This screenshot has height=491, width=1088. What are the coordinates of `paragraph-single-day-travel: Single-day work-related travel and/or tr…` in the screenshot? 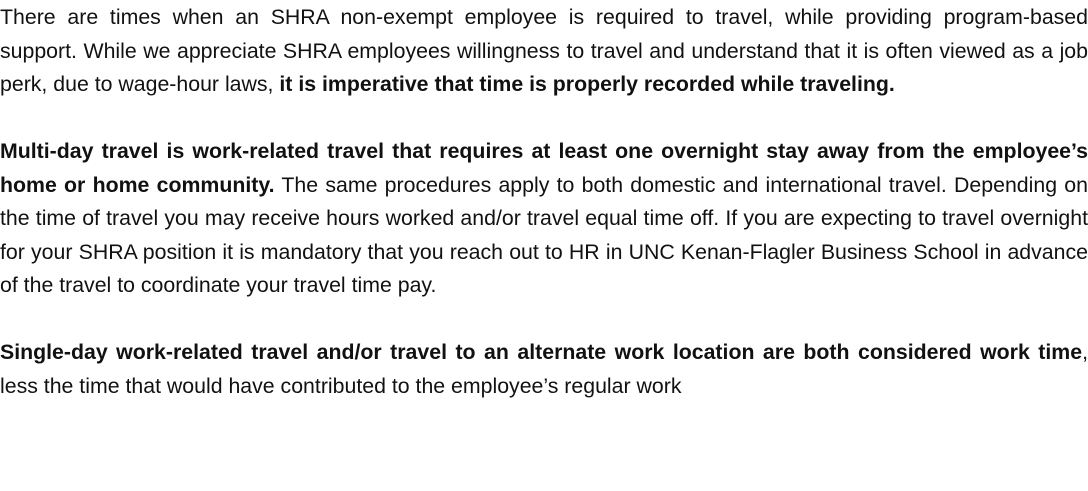 It's located at (544, 369).